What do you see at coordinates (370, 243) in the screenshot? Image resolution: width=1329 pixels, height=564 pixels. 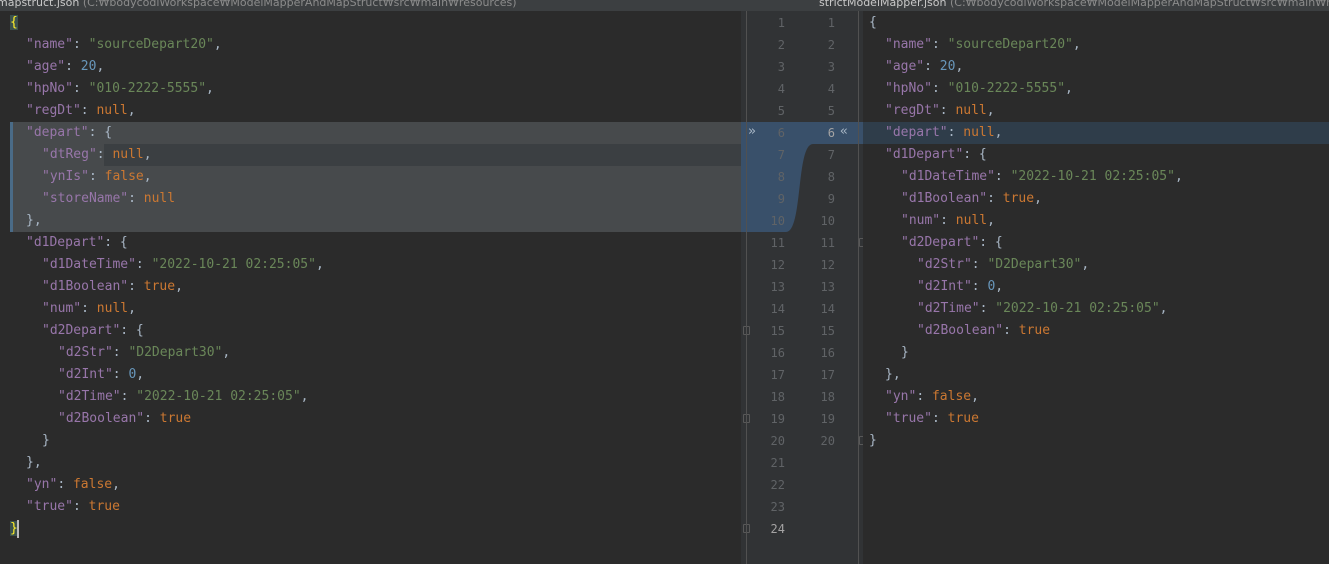 I see `left-code-line: "d1Depart": {` at bounding box center [370, 243].